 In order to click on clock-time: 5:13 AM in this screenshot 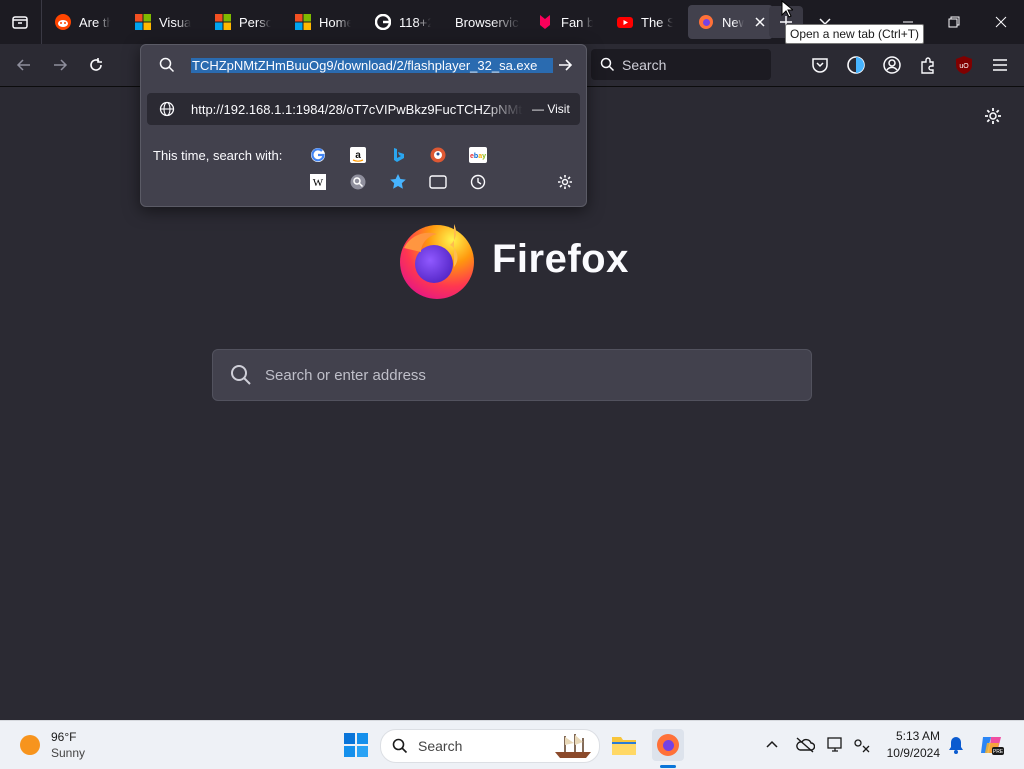, I will do `click(915, 736)`.